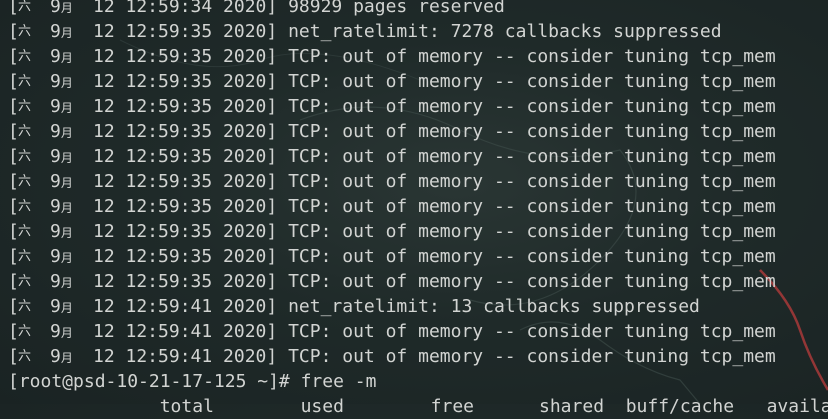 Image resolution: width=828 pixels, height=419 pixels. I want to click on prompt-text: [root@psd-10-21-17-125 ~]# free -m, so click(192, 381).